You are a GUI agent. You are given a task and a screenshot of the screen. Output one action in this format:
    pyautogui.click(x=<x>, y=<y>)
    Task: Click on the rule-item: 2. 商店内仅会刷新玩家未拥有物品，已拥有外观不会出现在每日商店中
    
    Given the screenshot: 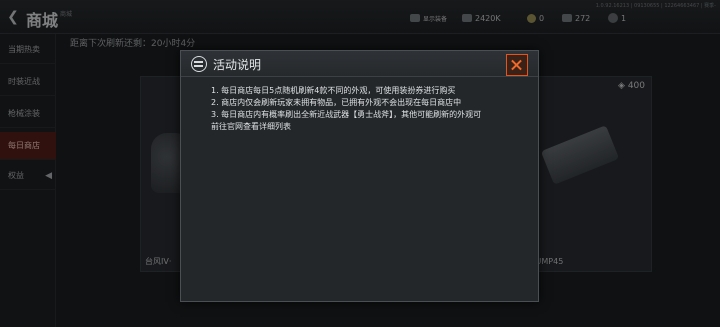 What is the action you would take?
    pyautogui.click(x=336, y=102)
    